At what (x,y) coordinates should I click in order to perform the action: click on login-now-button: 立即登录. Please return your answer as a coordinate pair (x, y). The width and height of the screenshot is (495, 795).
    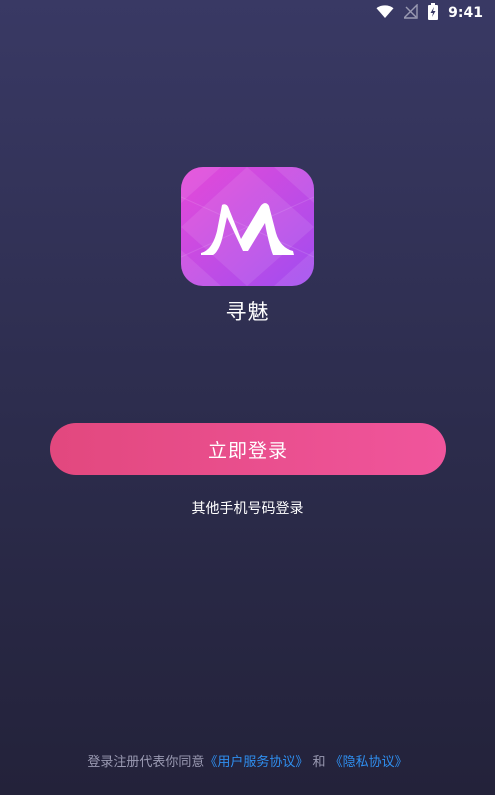
    Looking at the image, I should click on (248, 449).